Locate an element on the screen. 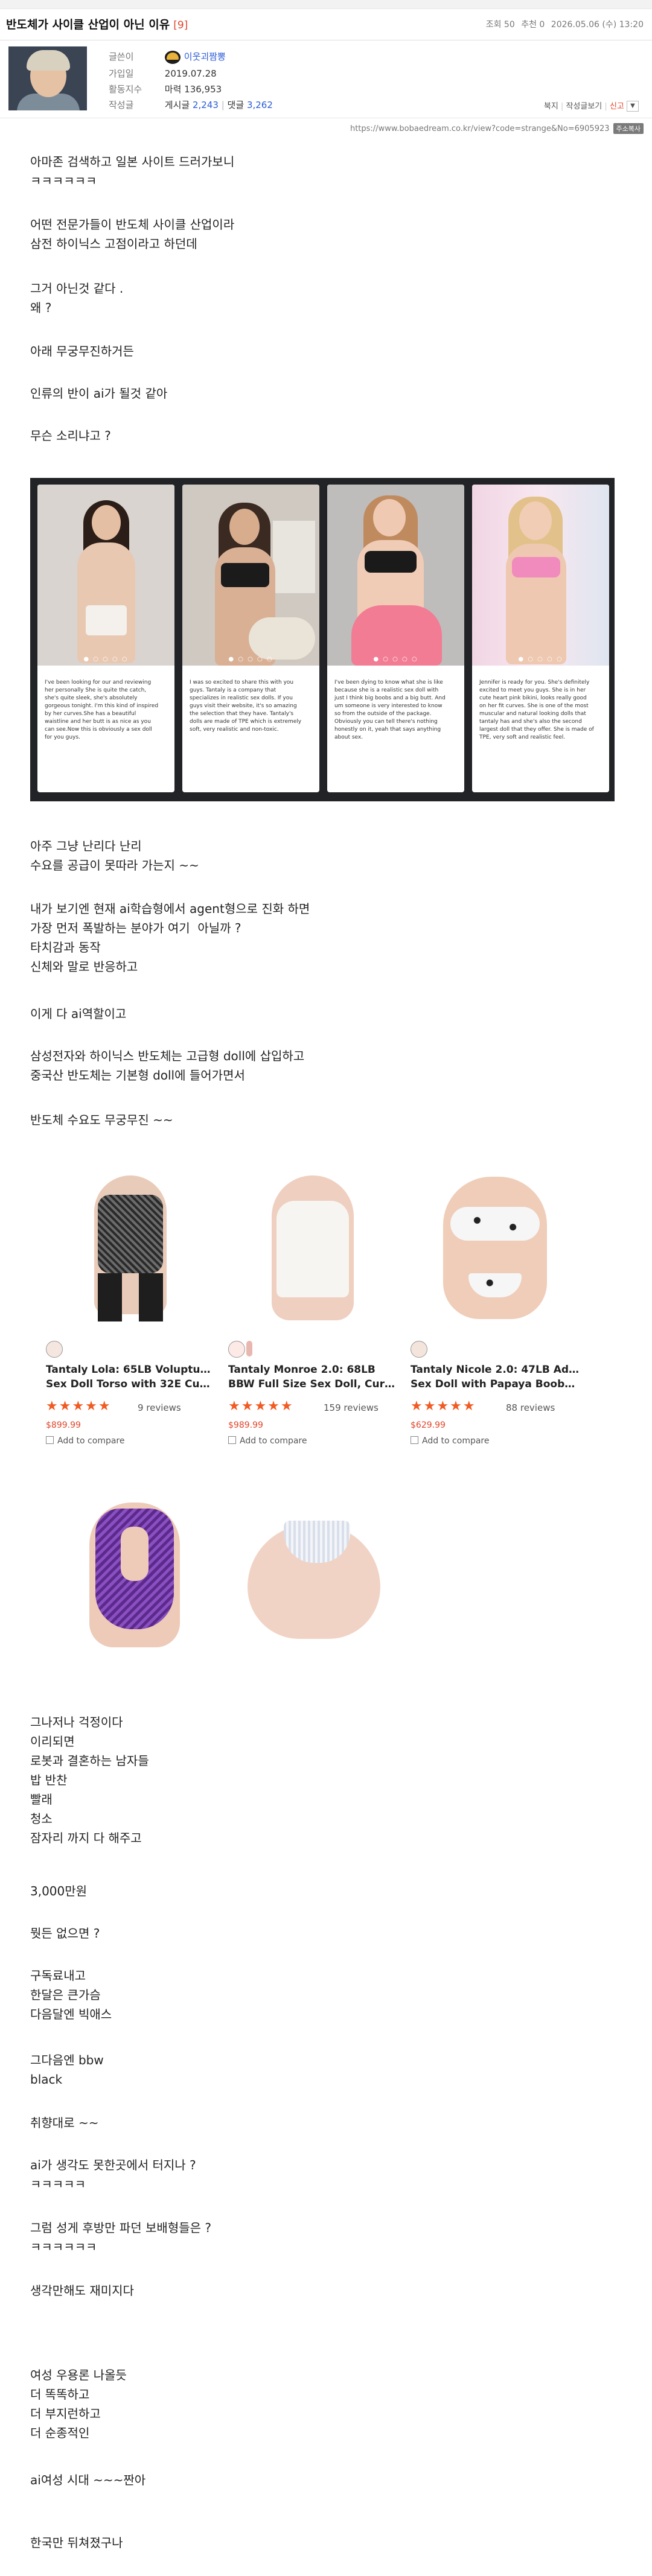 The width and height of the screenshot is (652, 2576). top-strip is located at coordinates (326, 5).